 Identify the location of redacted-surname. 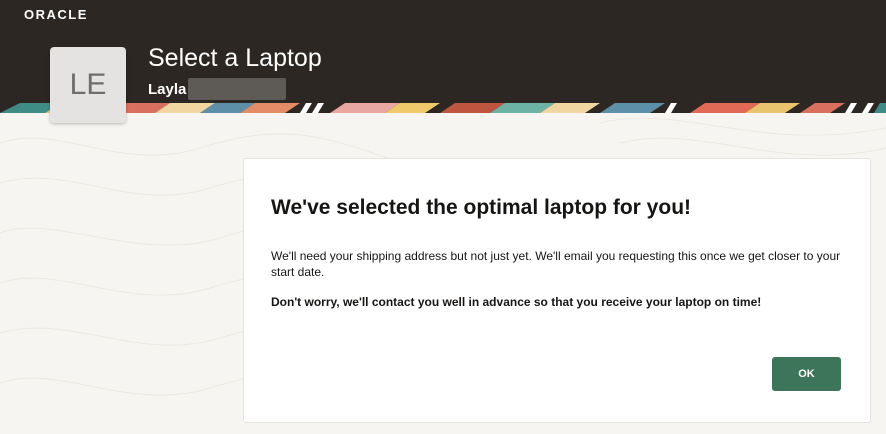
(237, 89).